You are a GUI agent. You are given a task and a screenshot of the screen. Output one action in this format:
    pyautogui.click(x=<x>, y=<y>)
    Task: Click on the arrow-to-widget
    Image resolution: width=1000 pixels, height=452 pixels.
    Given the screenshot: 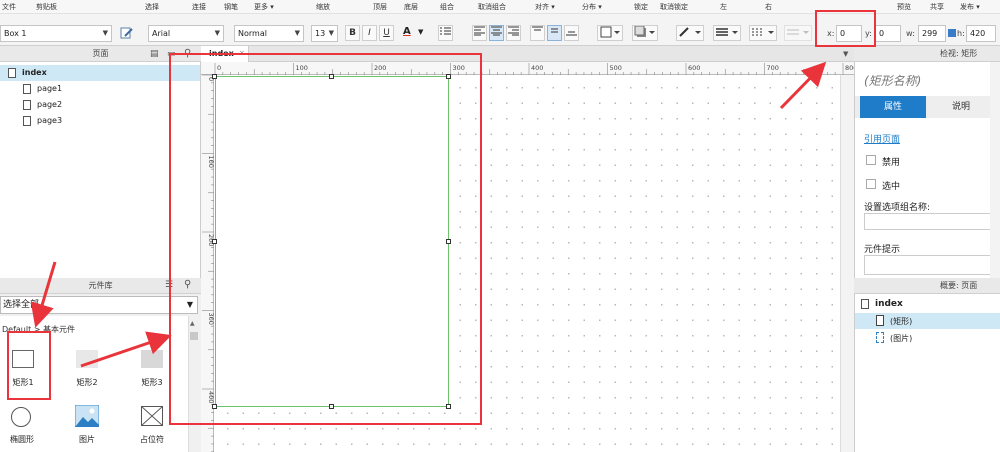 What is the action you would take?
    pyautogui.click(x=43, y=294)
    